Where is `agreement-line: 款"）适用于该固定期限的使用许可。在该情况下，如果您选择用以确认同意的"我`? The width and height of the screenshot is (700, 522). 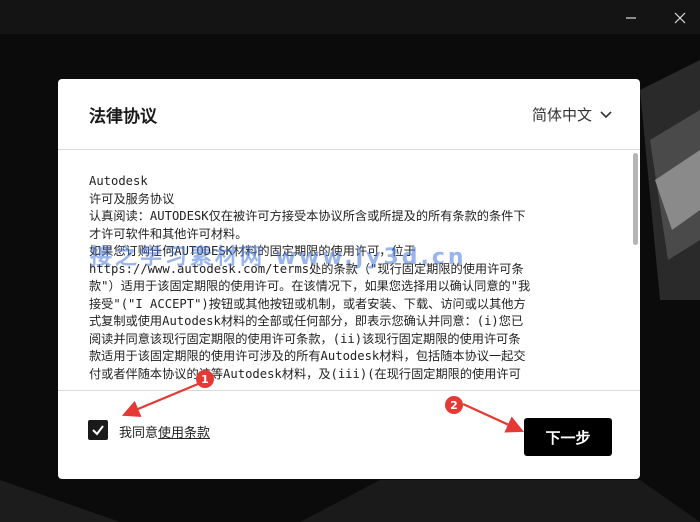 agreement-line: 款"）适用于该固定期限的使用许可。在该情况下，如果您选择用以确认同意的"我 is located at coordinates (310, 286).